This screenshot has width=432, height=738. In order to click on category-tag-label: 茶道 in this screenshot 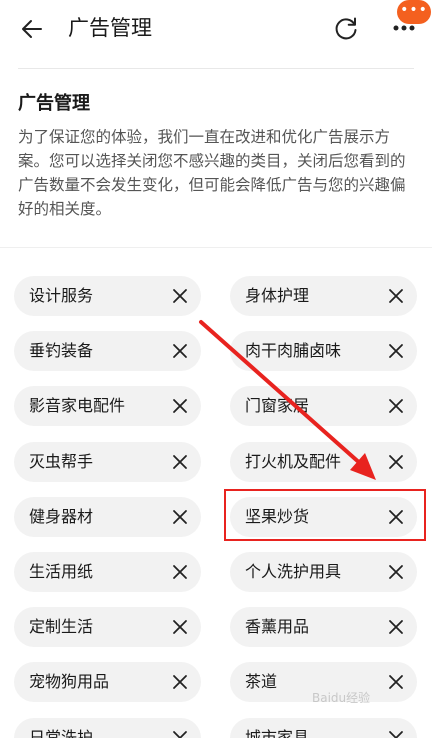, I will do `click(261, 682)`.